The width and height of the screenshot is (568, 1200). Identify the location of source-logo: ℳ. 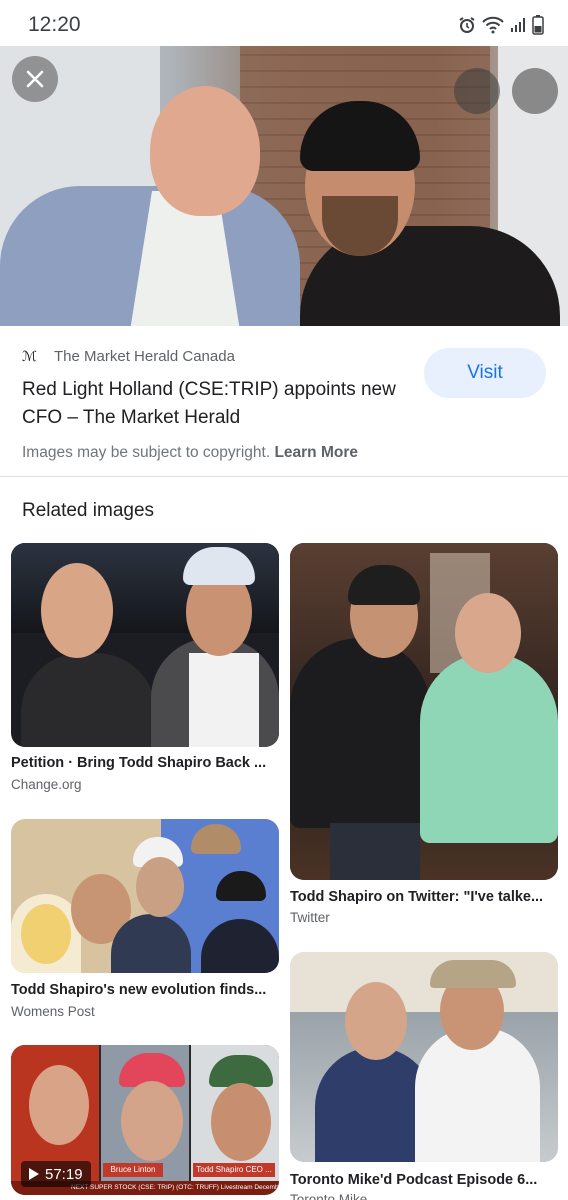
(29, 356).